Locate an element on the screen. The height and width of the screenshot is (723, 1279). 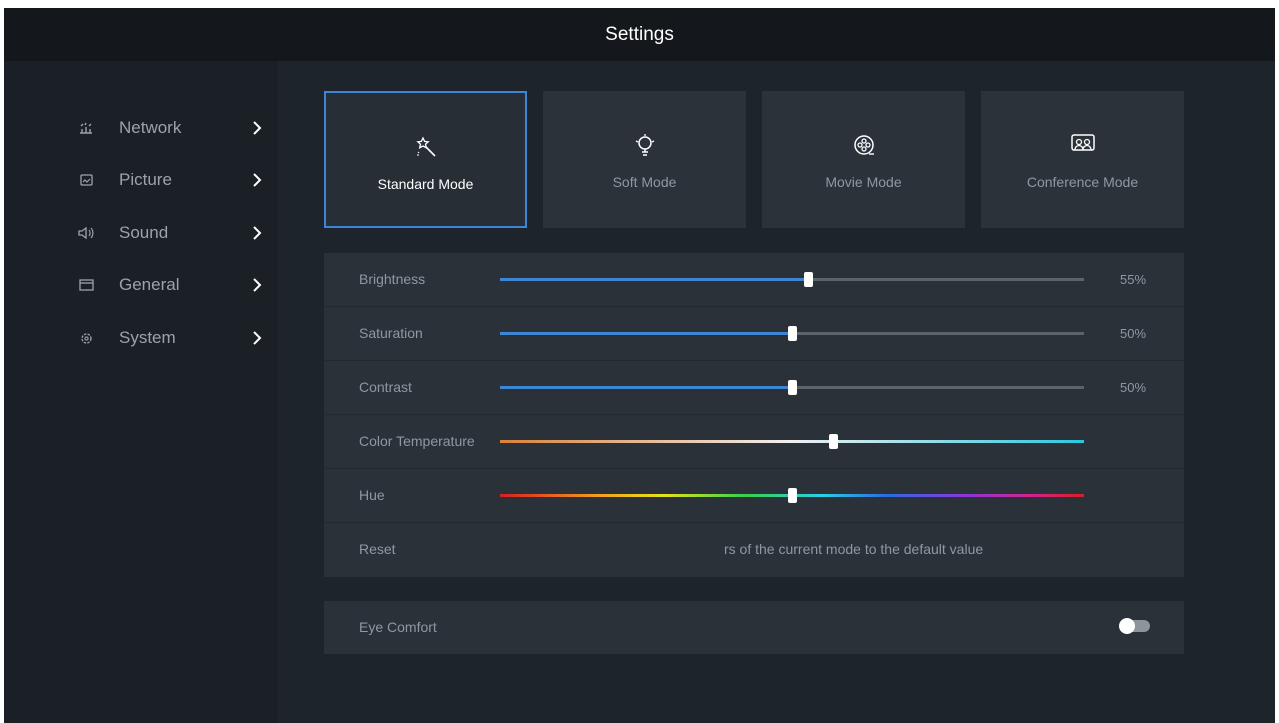
saturation-row: Saturation 50% is located at coordinates (754, 334).